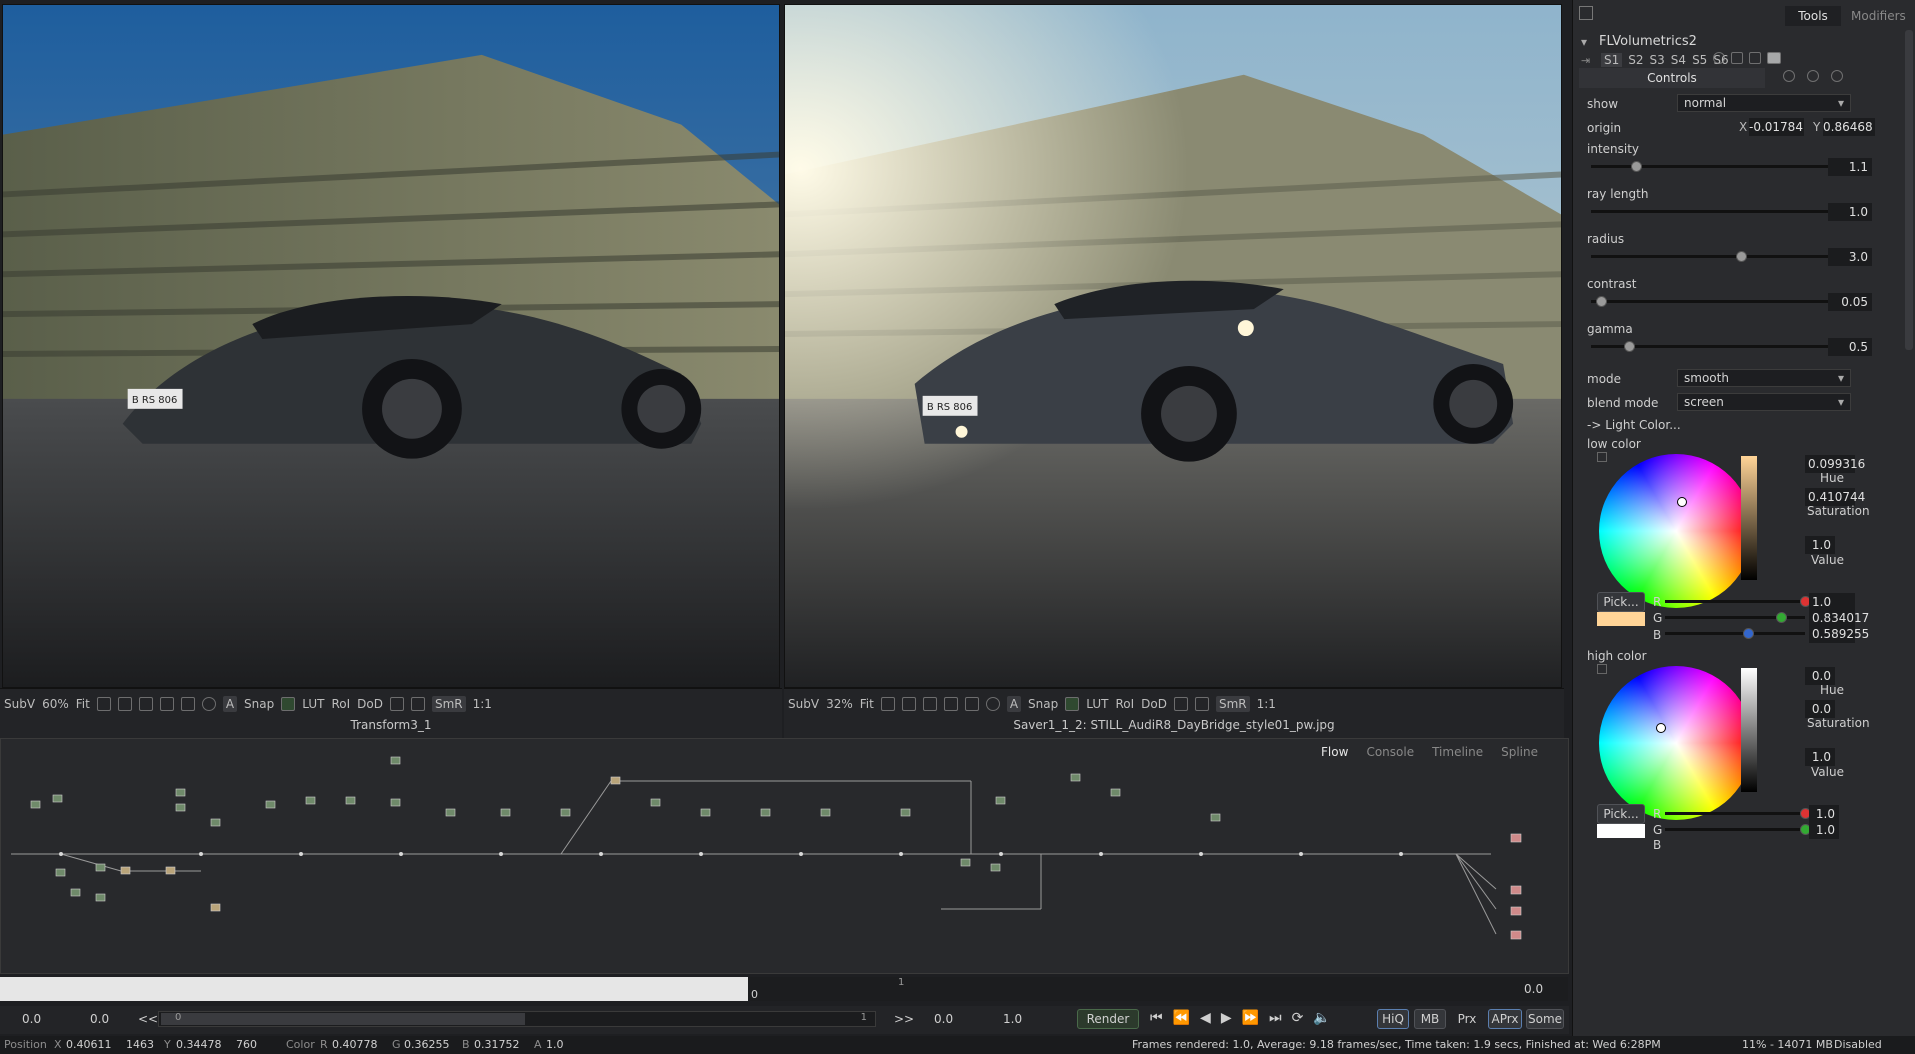 The image size is (1915, 1054). What do you see at coordinates (1266, 704) in the screenshot?
I see `ratio-button: 1:1` at bounding box center [1266, 704].